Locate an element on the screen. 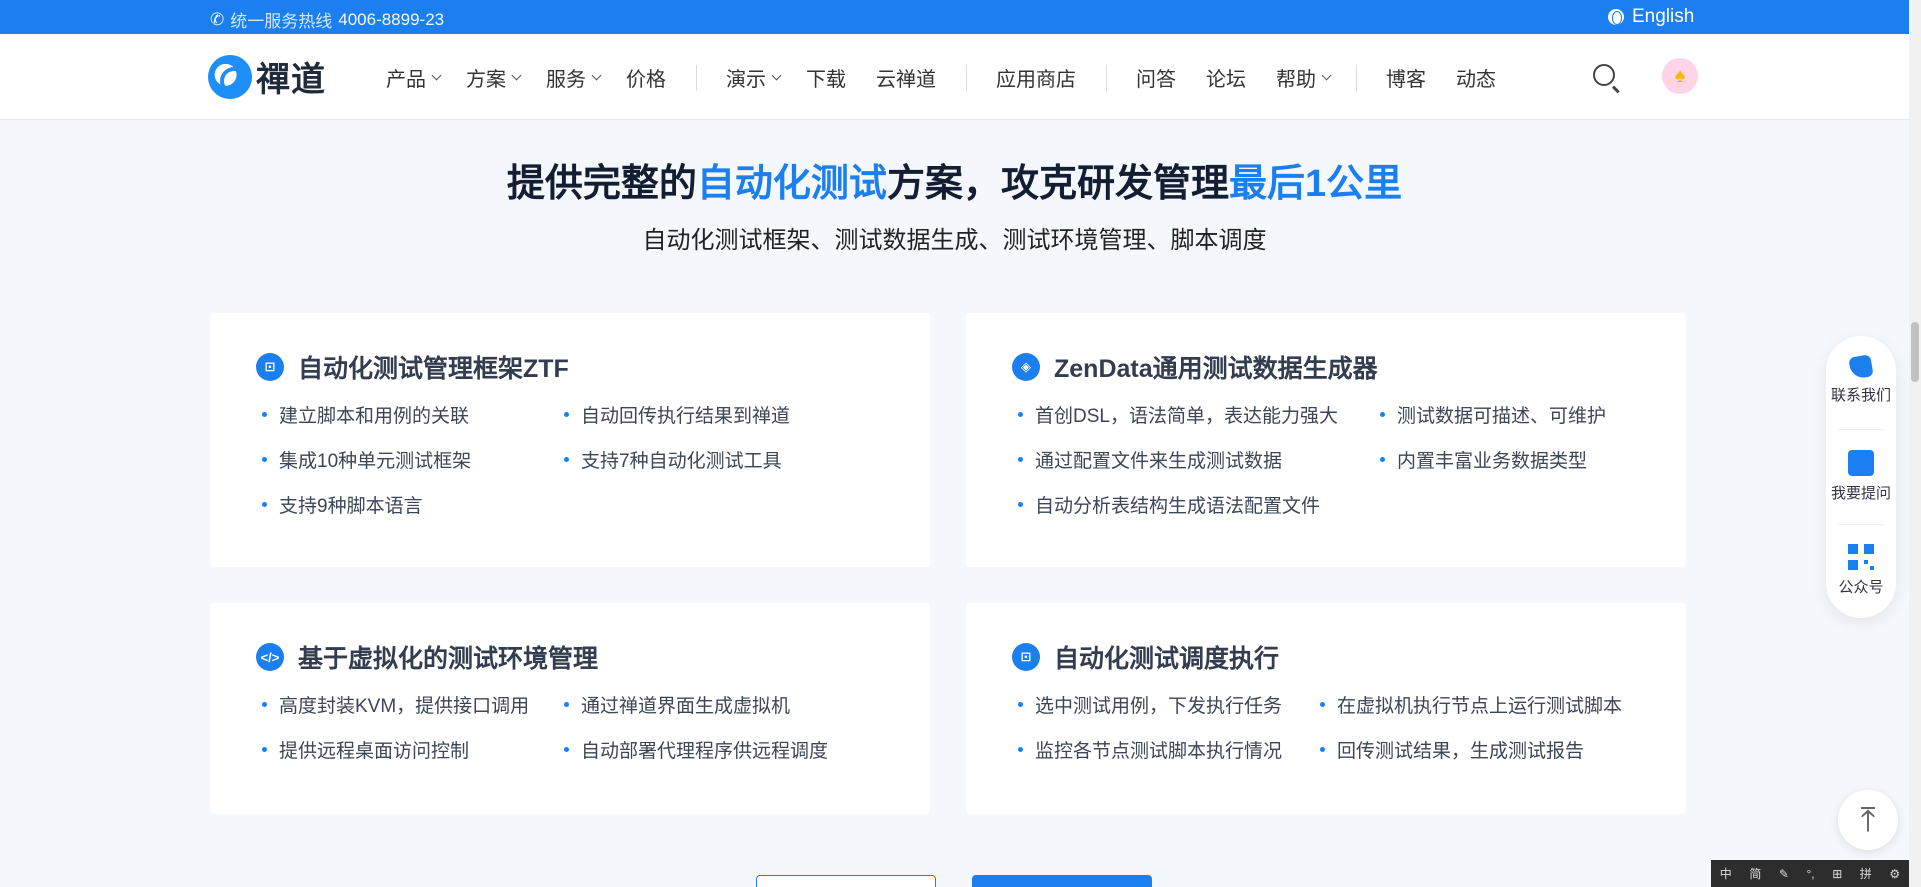  ime-keyboard-icon: ⊞ is located at coordinates (1837, 874).